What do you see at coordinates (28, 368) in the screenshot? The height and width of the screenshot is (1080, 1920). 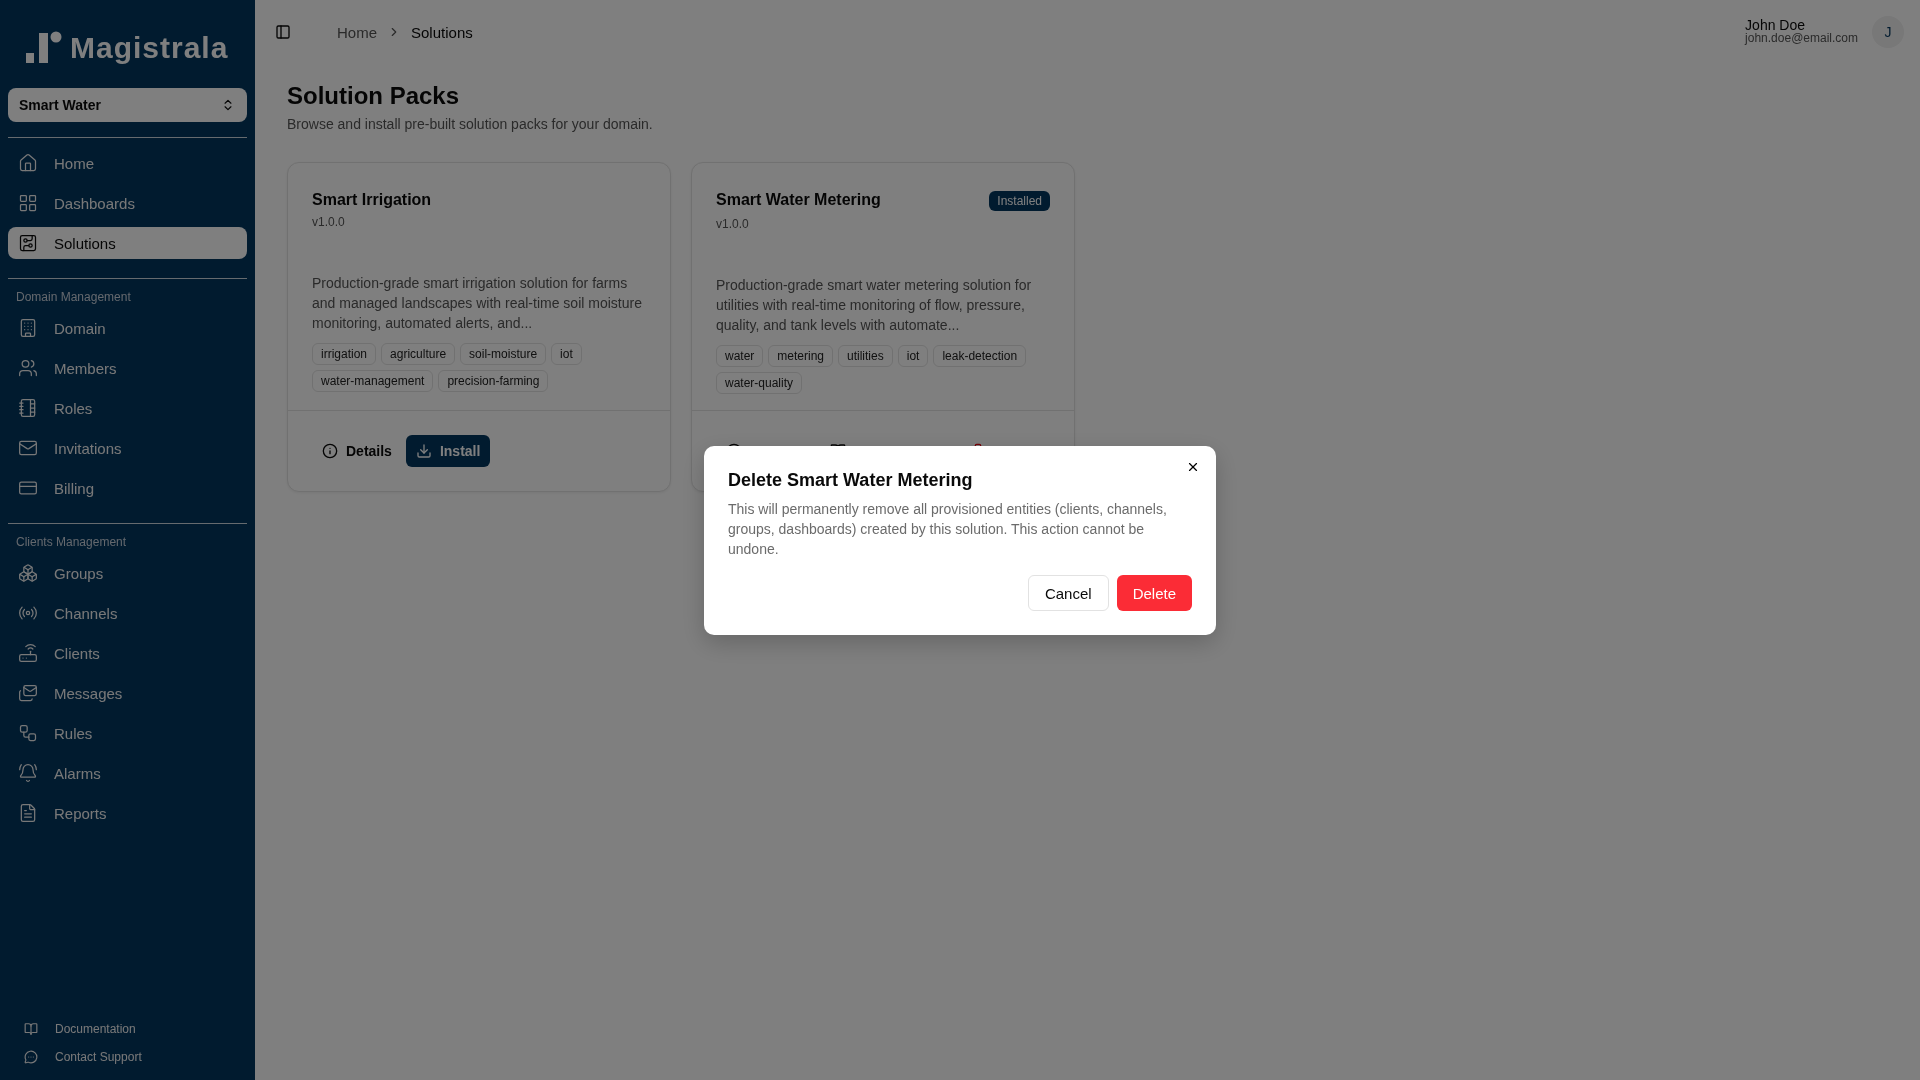 I see `users-icon` at bounding box center [28, 368].